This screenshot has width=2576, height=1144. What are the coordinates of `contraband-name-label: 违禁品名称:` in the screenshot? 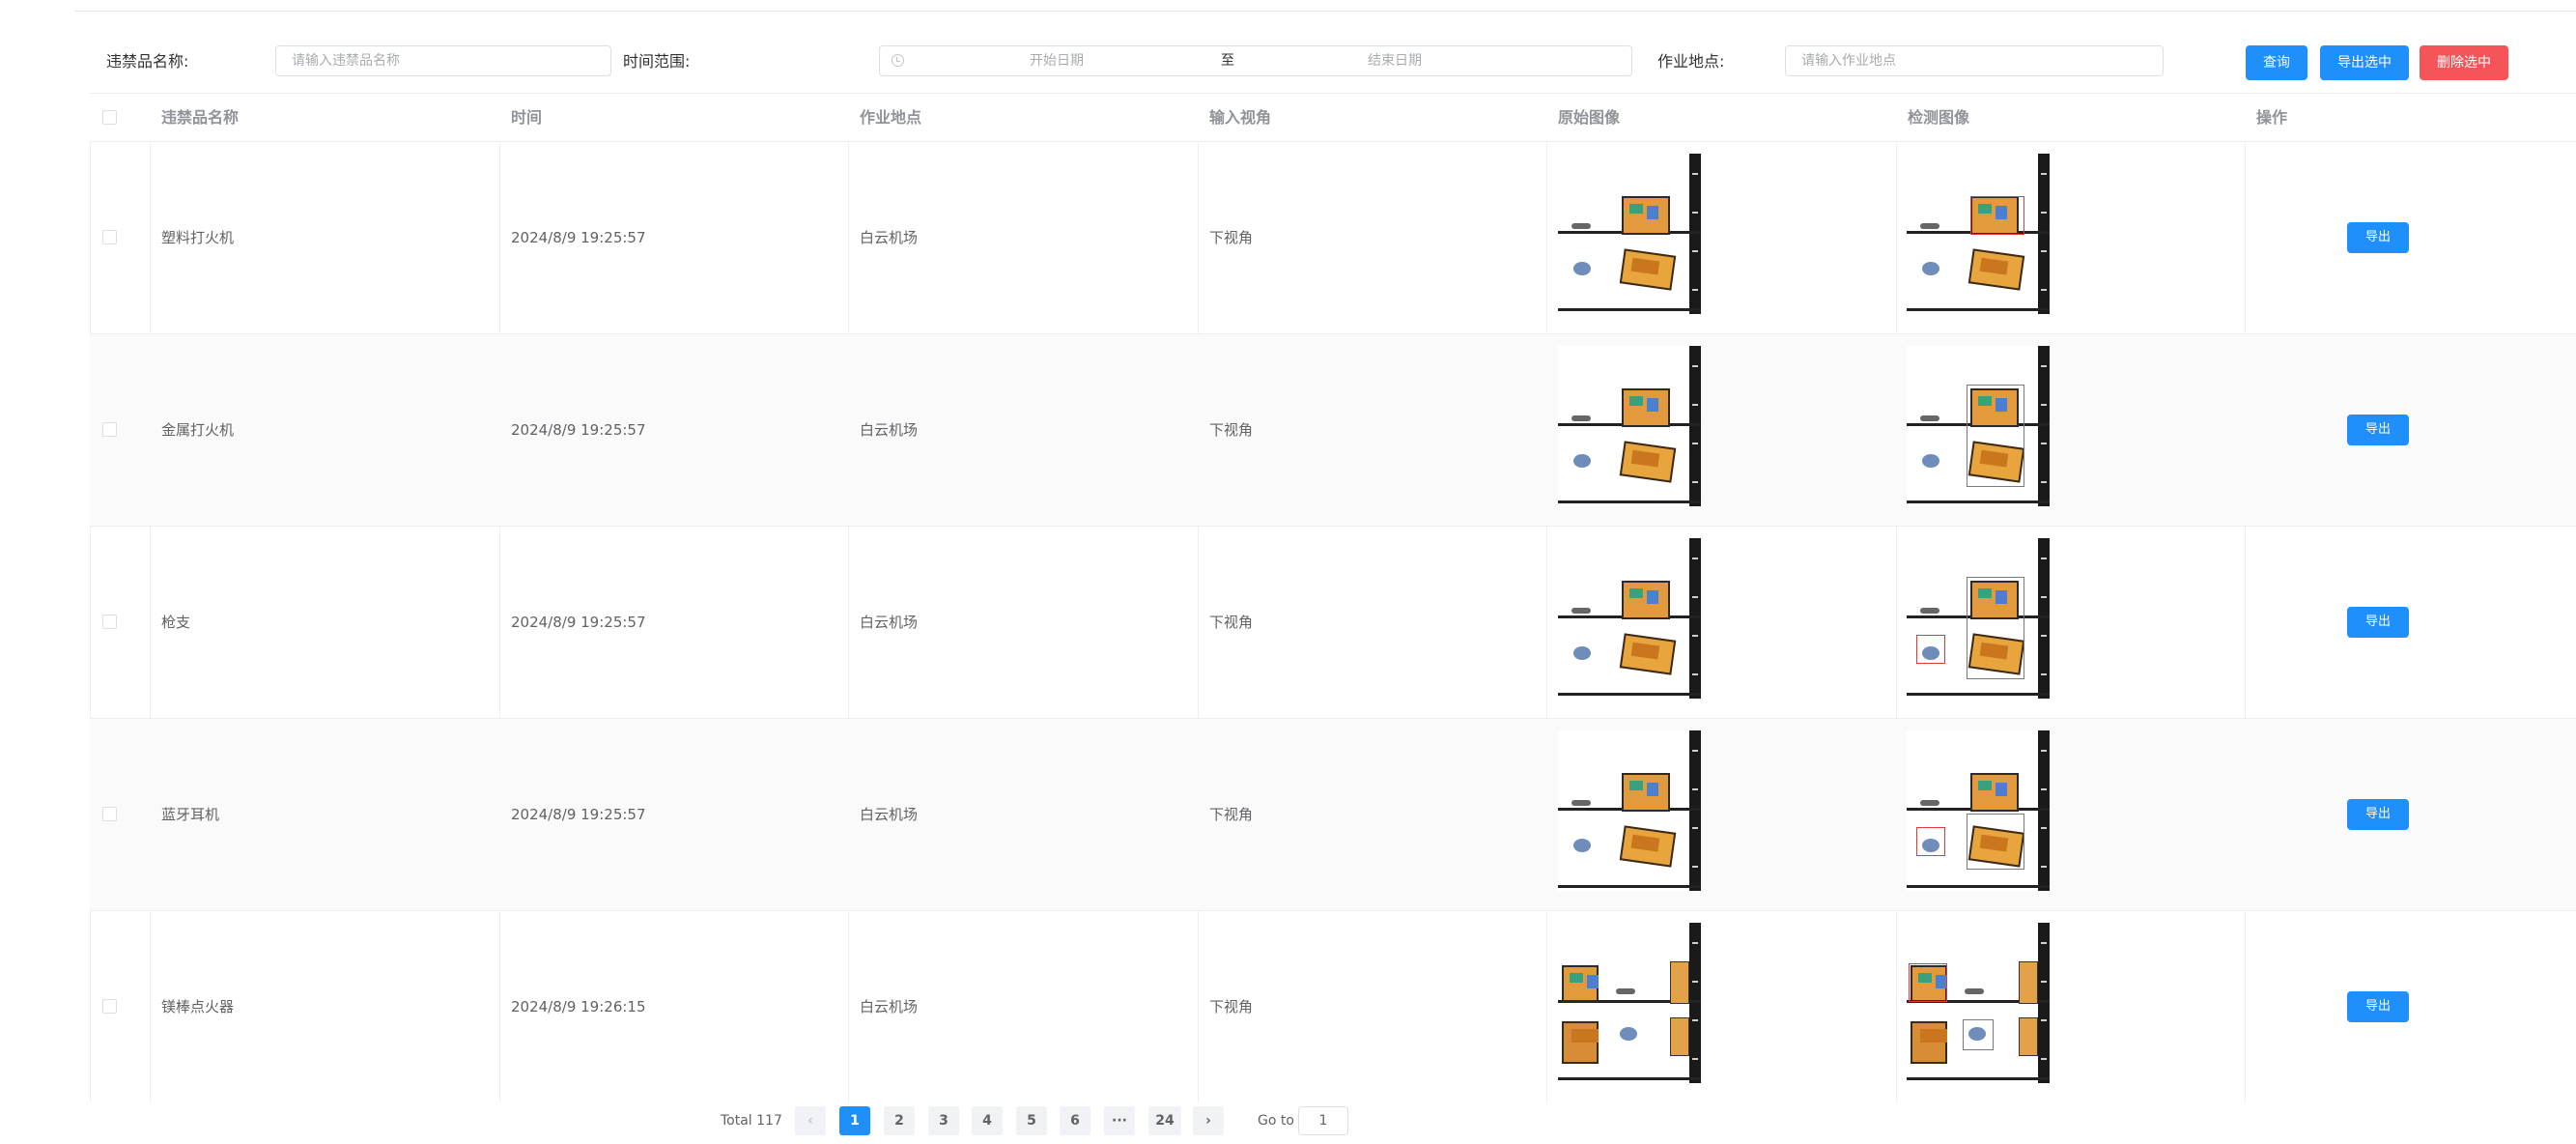 It's located at (147, 62).